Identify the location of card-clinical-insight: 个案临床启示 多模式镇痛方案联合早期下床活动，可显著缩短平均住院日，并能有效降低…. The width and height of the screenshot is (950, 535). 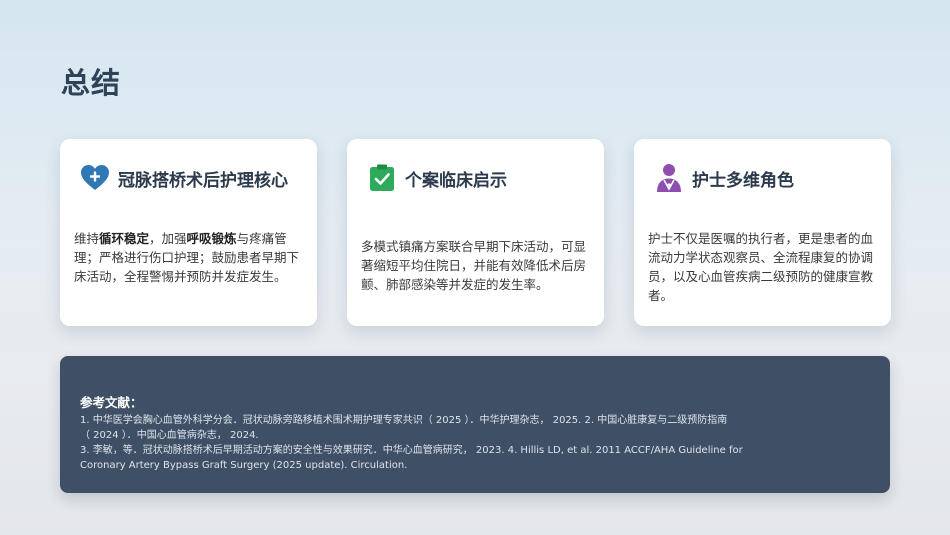
(475, 232).